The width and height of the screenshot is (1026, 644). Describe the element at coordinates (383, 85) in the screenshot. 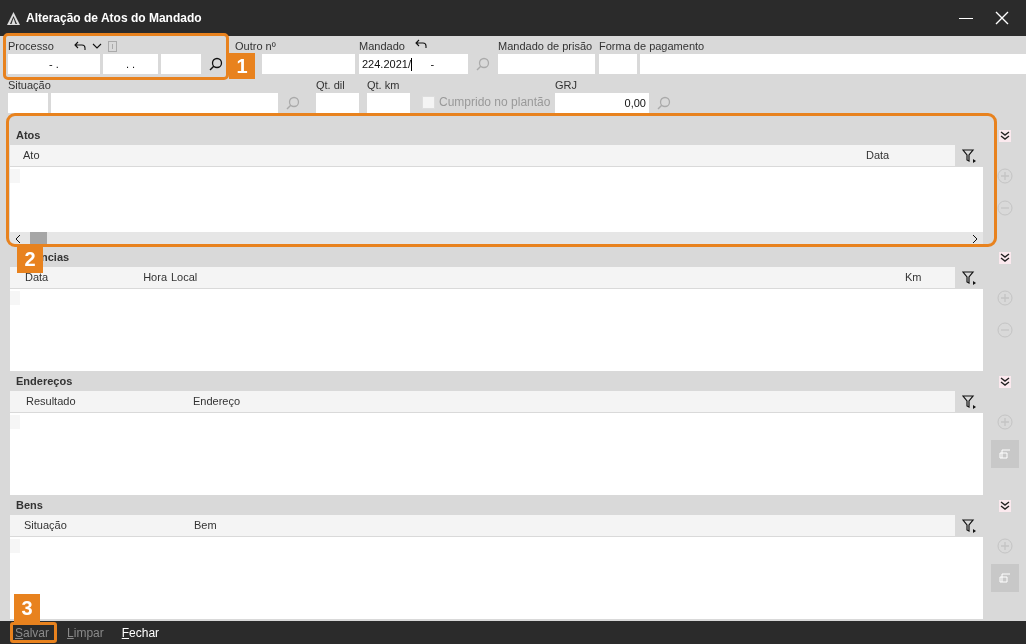

I see `field-label: Qt. km` at that location.